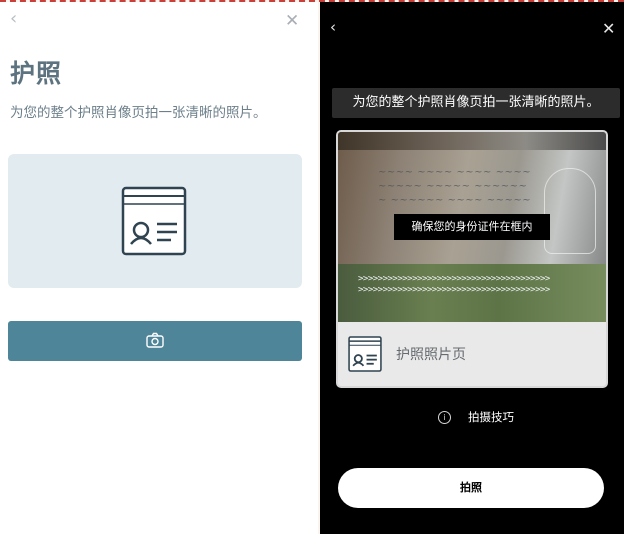 This screenshot has height=534, width=624. What do you see at coordinates (138, 113) in the screenshot?
I see `page-subtitle: 为您的整个护照肖像页拍一张清晰的照片。` at bounding box center [138, 113].